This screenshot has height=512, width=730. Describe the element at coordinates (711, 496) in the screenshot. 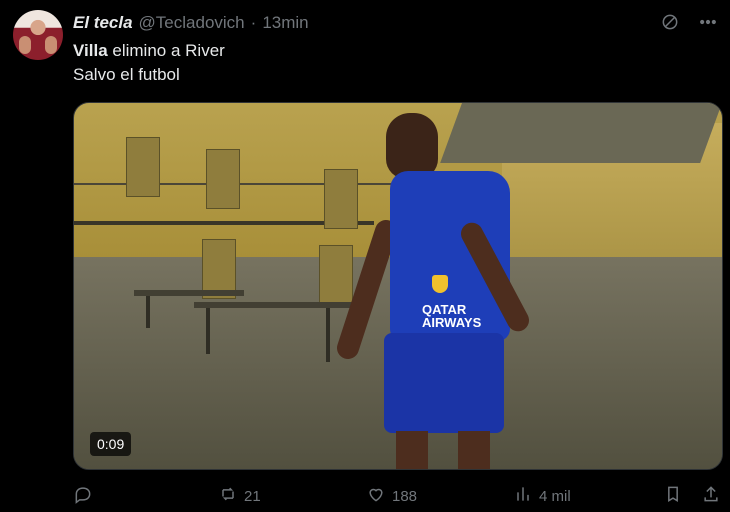

I see `share-icon` at that location.